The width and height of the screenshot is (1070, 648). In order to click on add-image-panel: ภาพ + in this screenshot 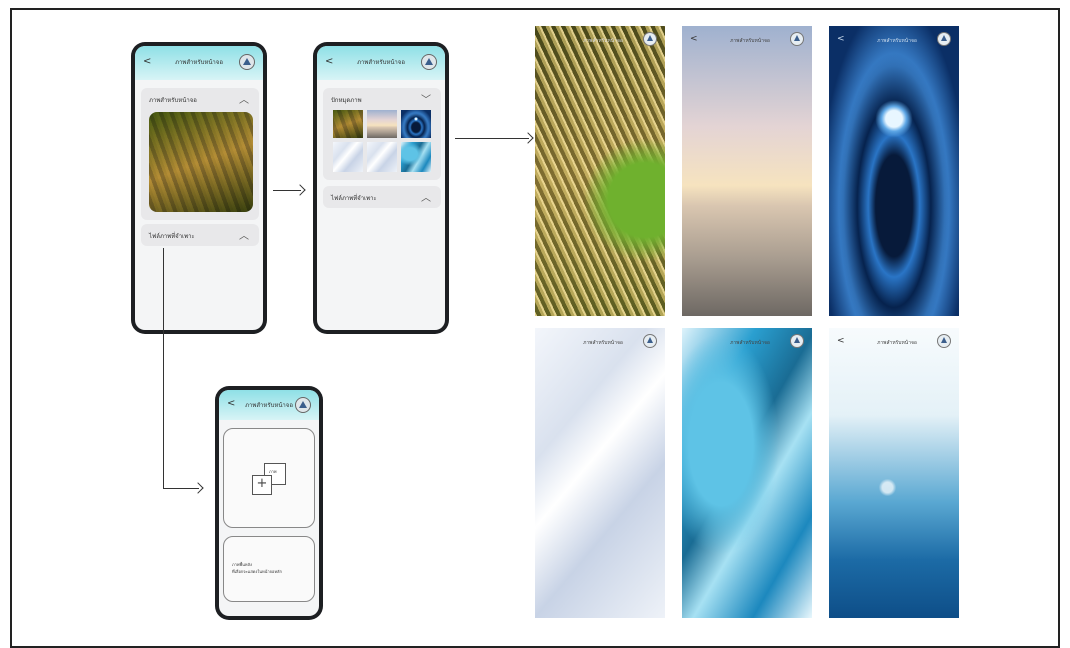, I will do `click(269, 478)`.